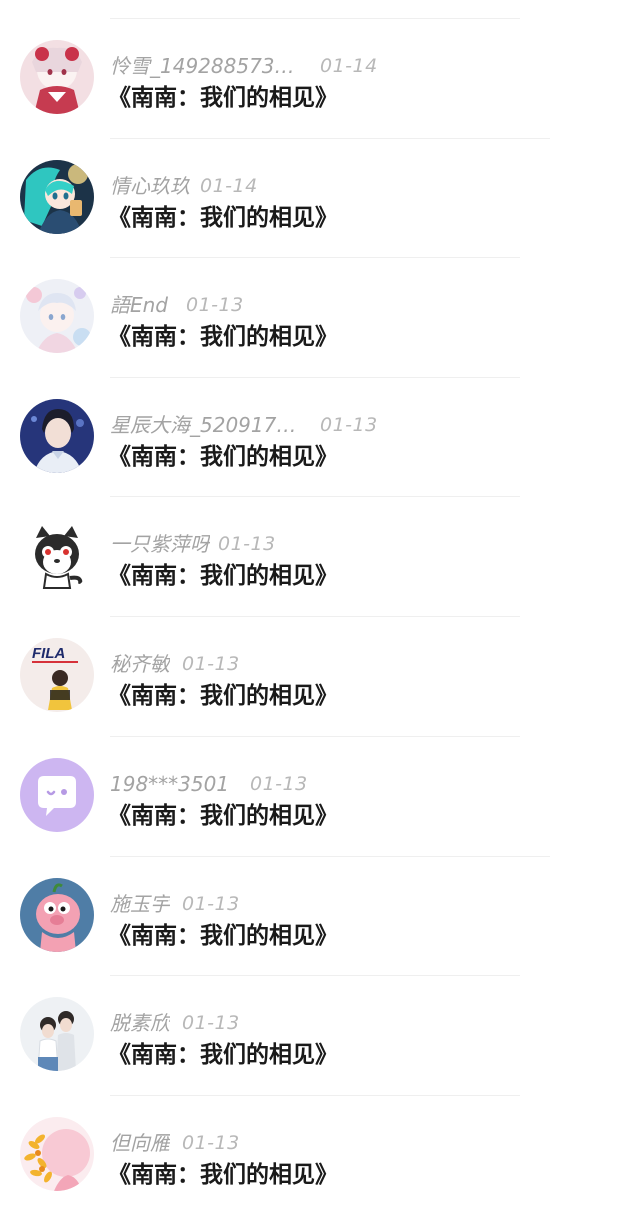 Image resolution: width=640 pixels, height=1217 pixels. What do you see at coordinates (169, 784) in the screenshot?
I see `username: 198***3501` at bounding box center [169, 784].